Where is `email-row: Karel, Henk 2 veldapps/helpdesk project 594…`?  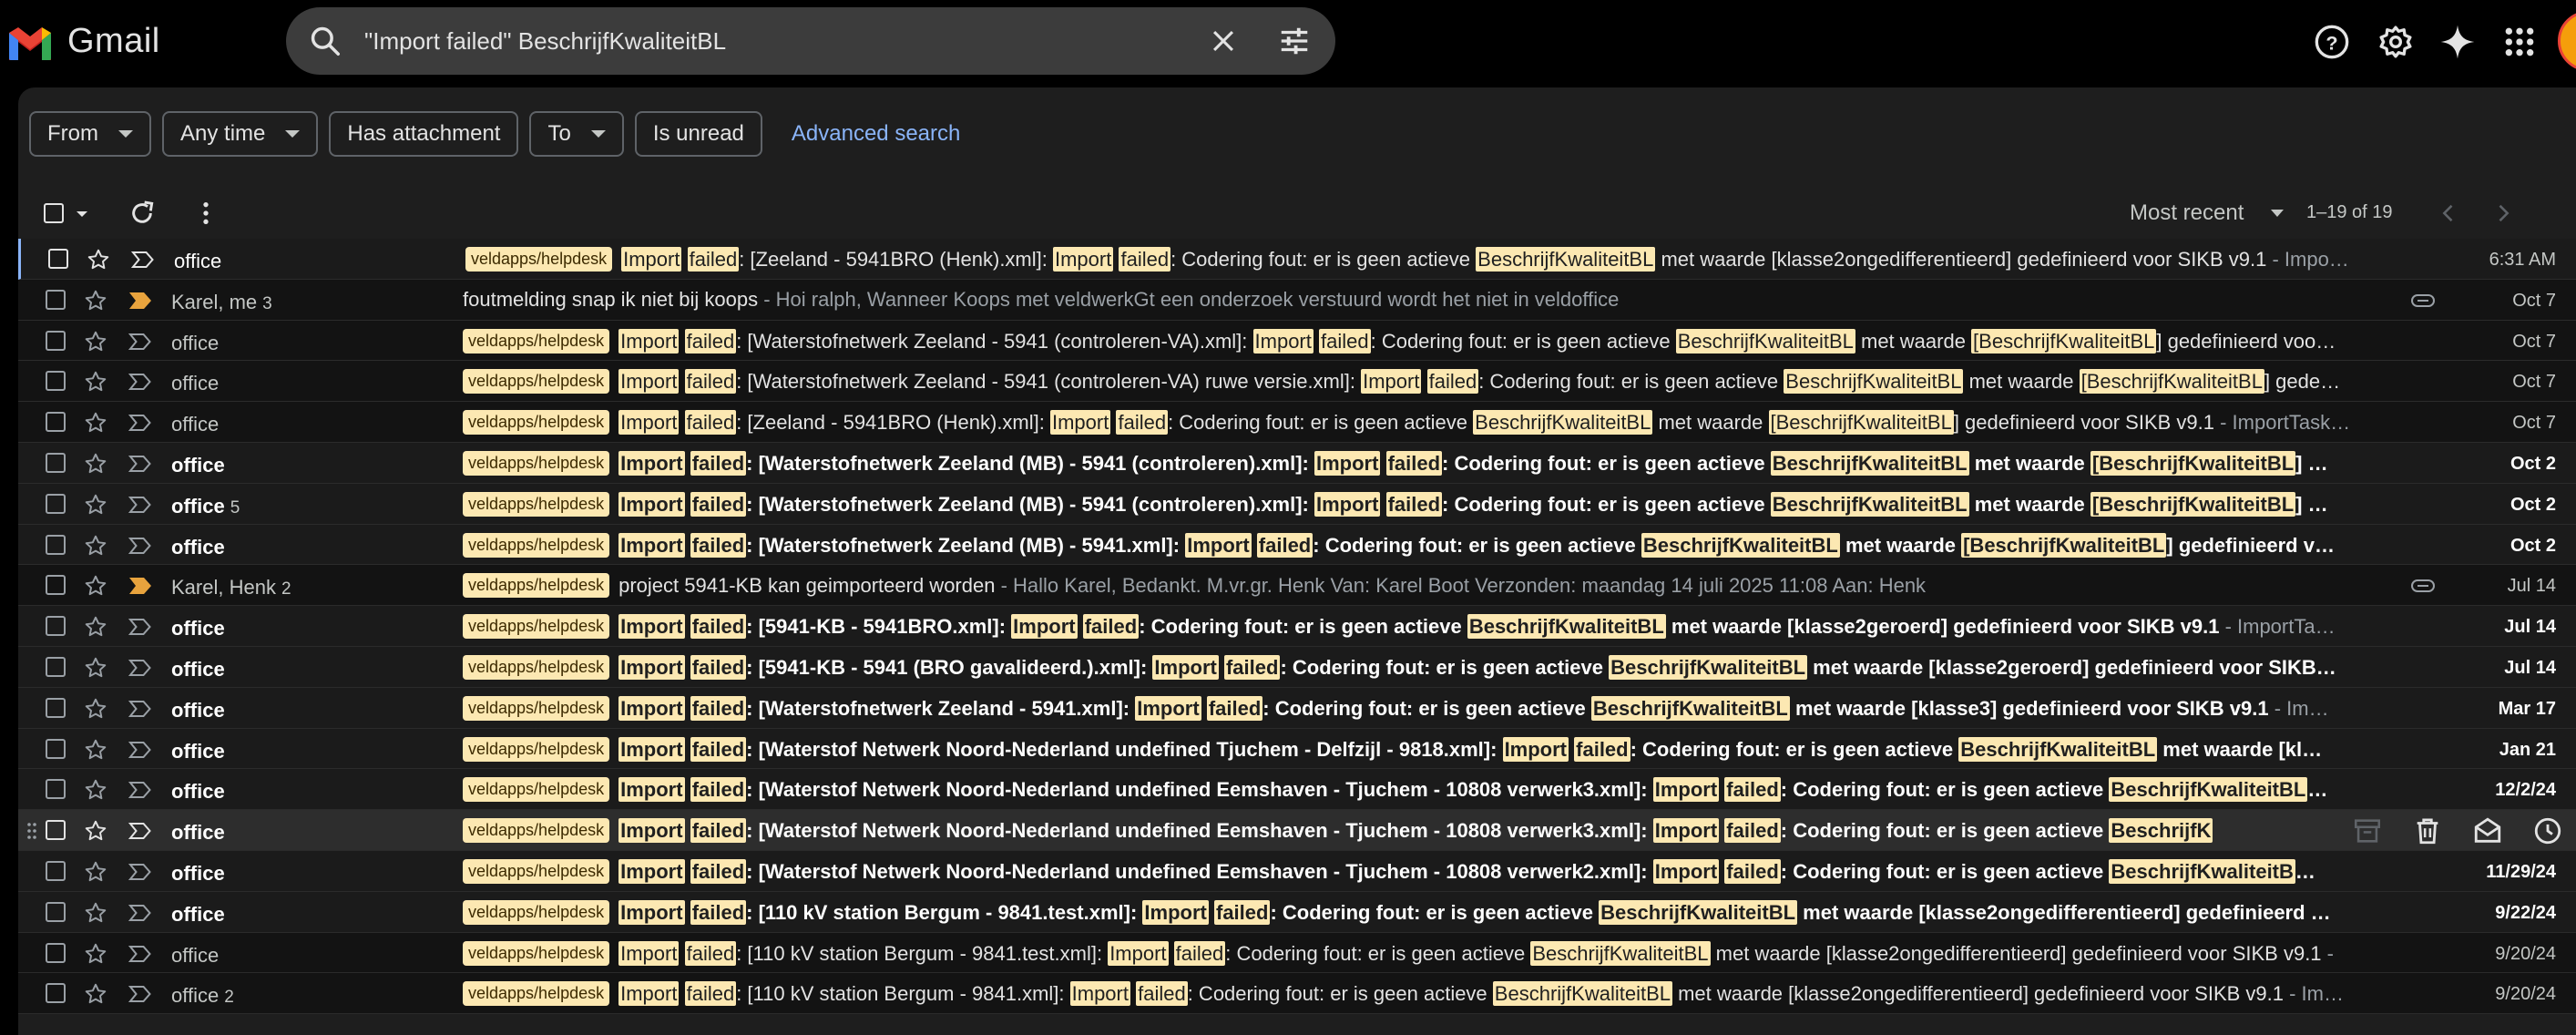 email-row: Karel, Henk 2 veldapps/helpdesk project 594… is located at coordinates (1297, 586).